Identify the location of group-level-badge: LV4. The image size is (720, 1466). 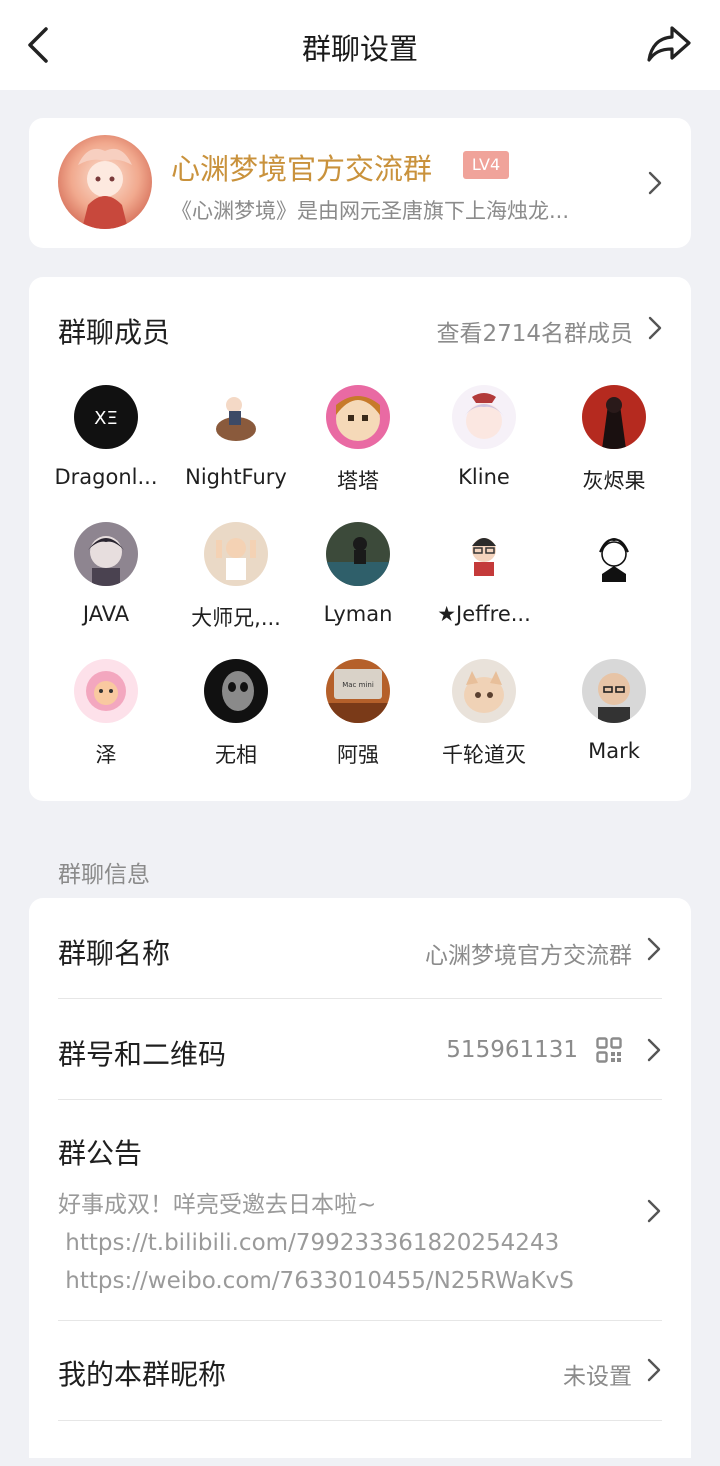
(486, 165).